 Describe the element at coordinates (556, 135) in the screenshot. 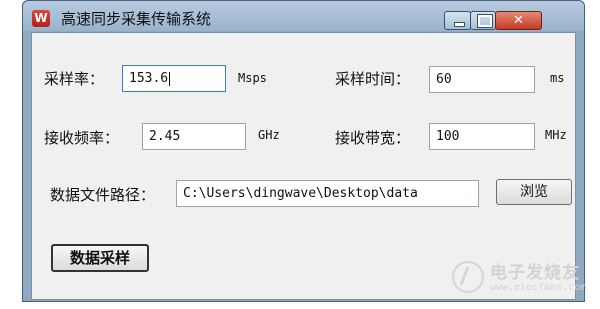

I see `rx-bandwidth-unit: MHz` at that location.